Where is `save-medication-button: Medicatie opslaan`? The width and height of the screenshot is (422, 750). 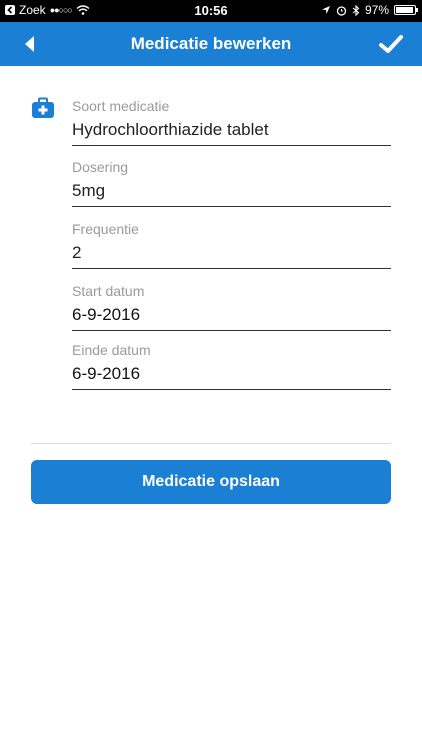 save-medication-button: Medicatie opslaan is located at coordinates (211, 482).